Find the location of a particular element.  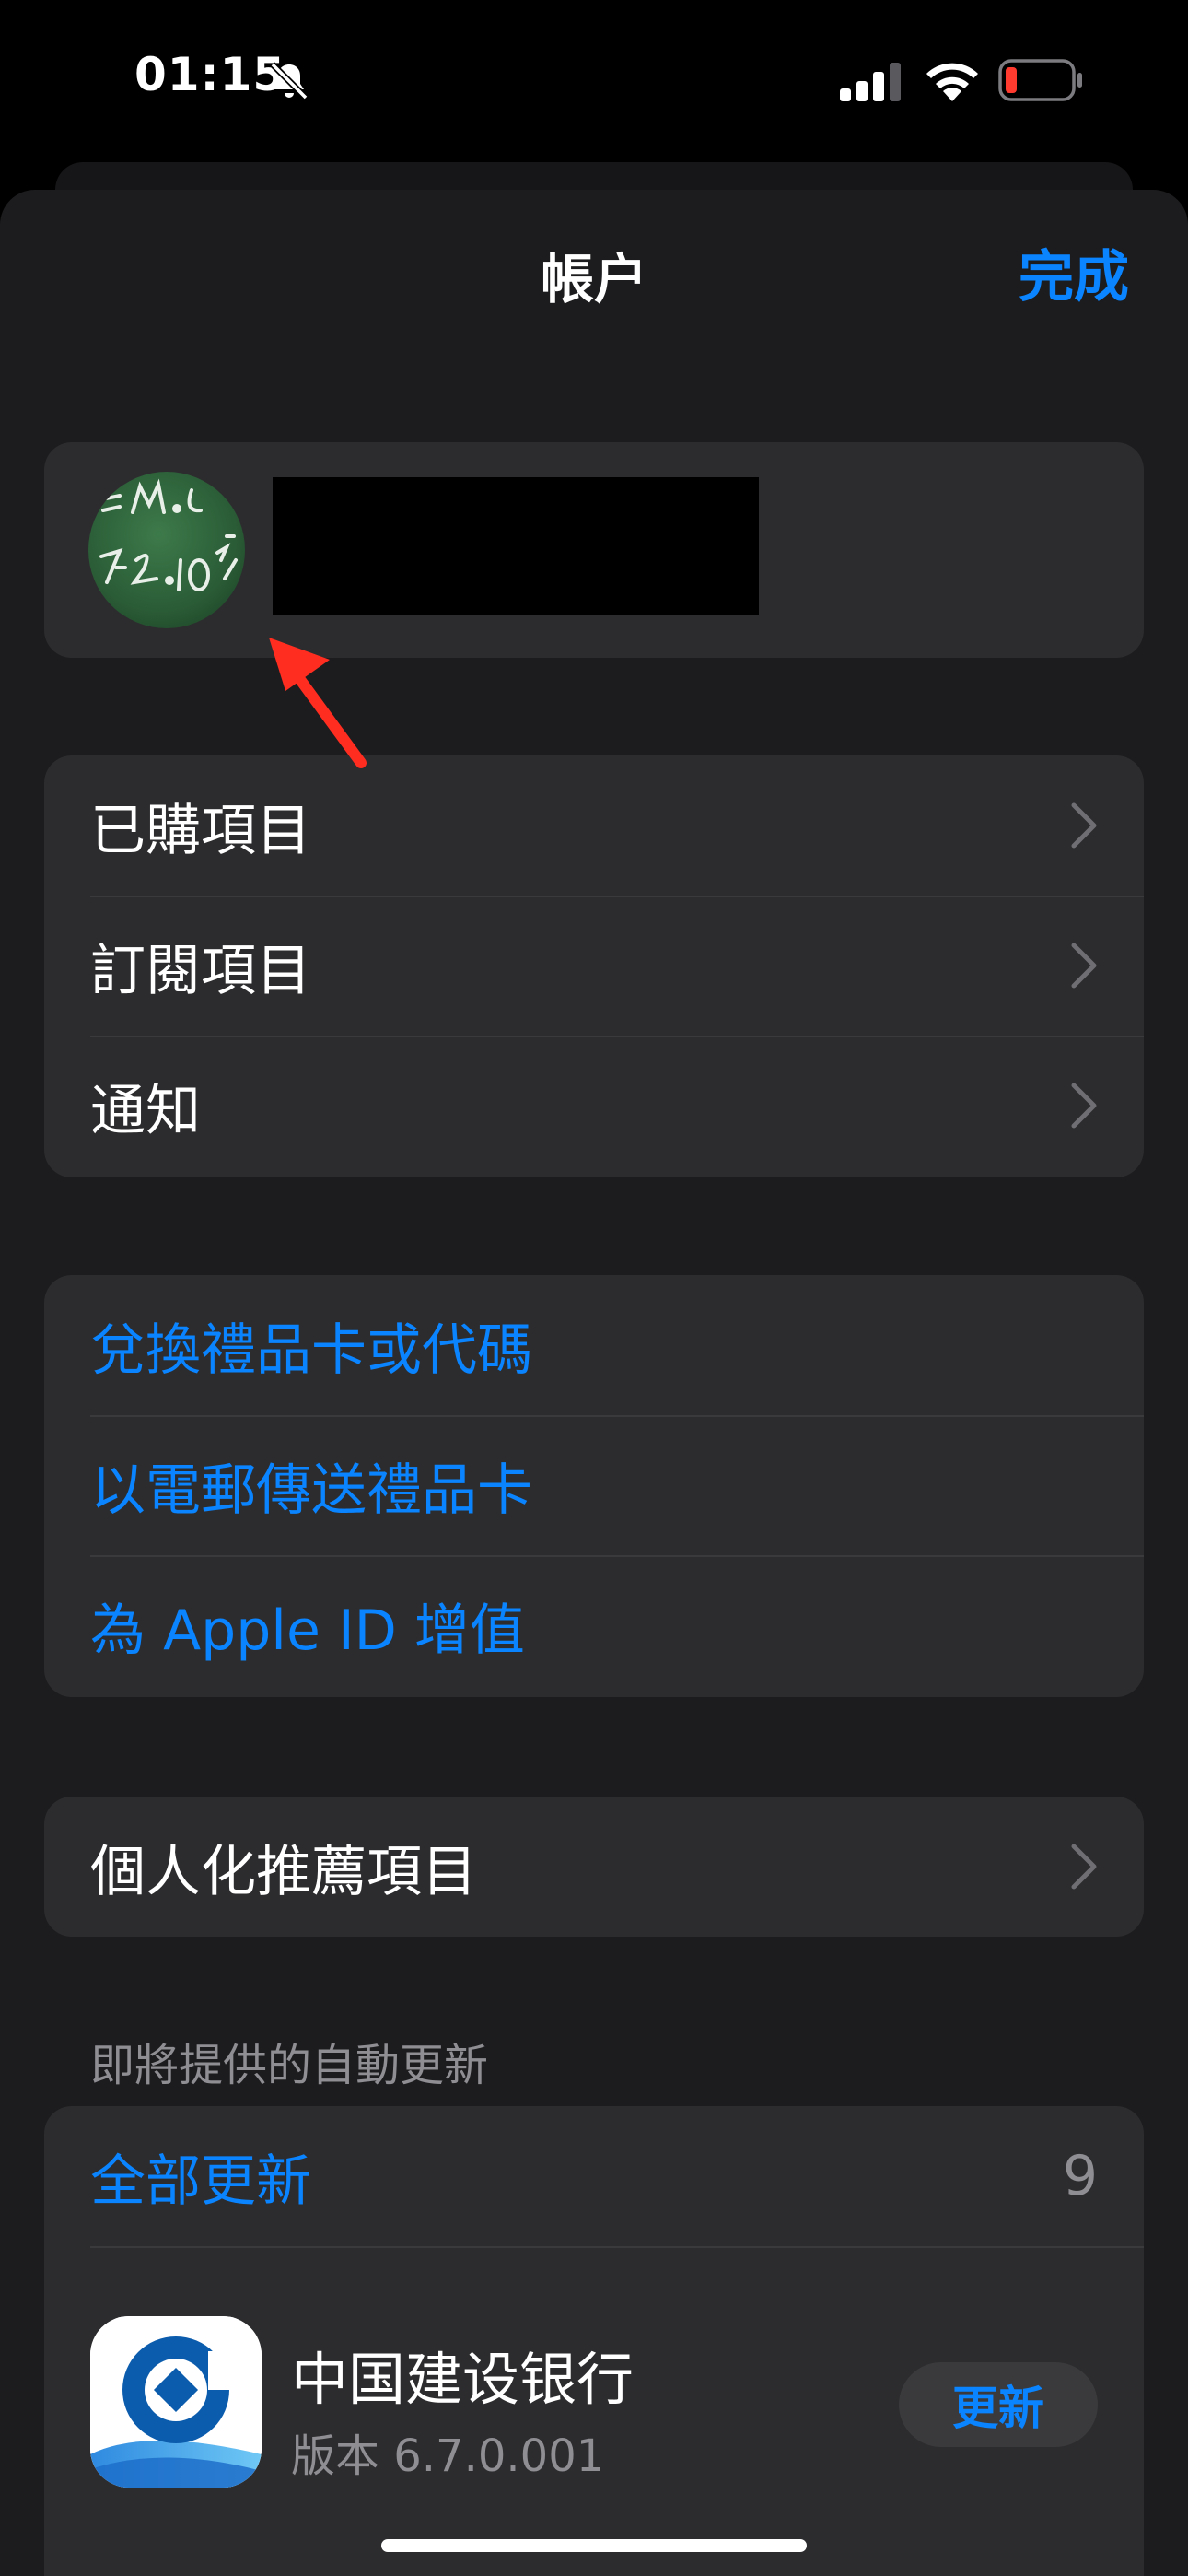

home-indicator is located at coordinates (594, 2545).